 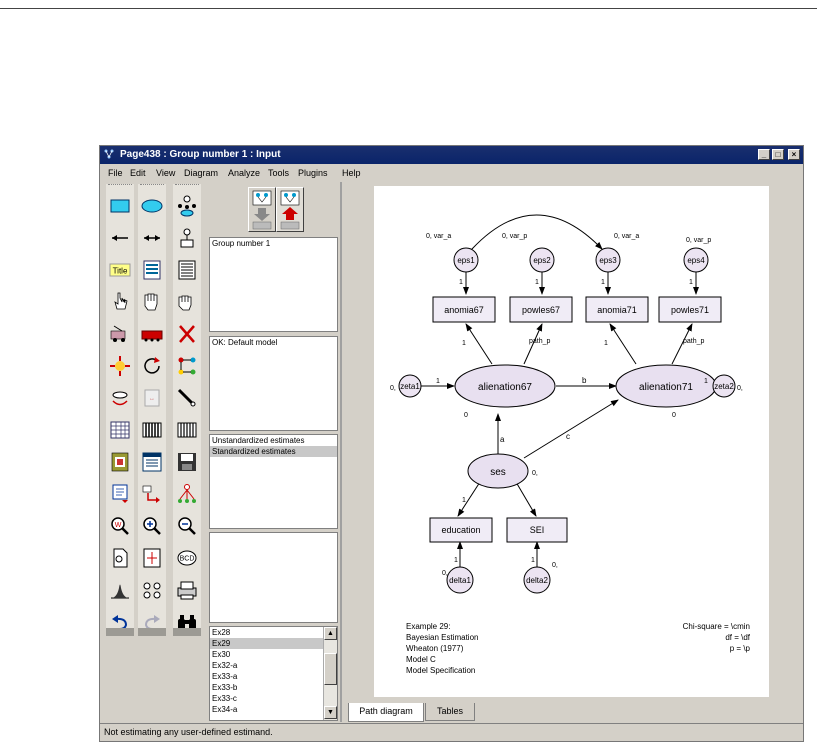 What do you see at coordinates (273, 243) in the screenshot?
I see `group-item: Group number 1` at bounding box center [273, 243].